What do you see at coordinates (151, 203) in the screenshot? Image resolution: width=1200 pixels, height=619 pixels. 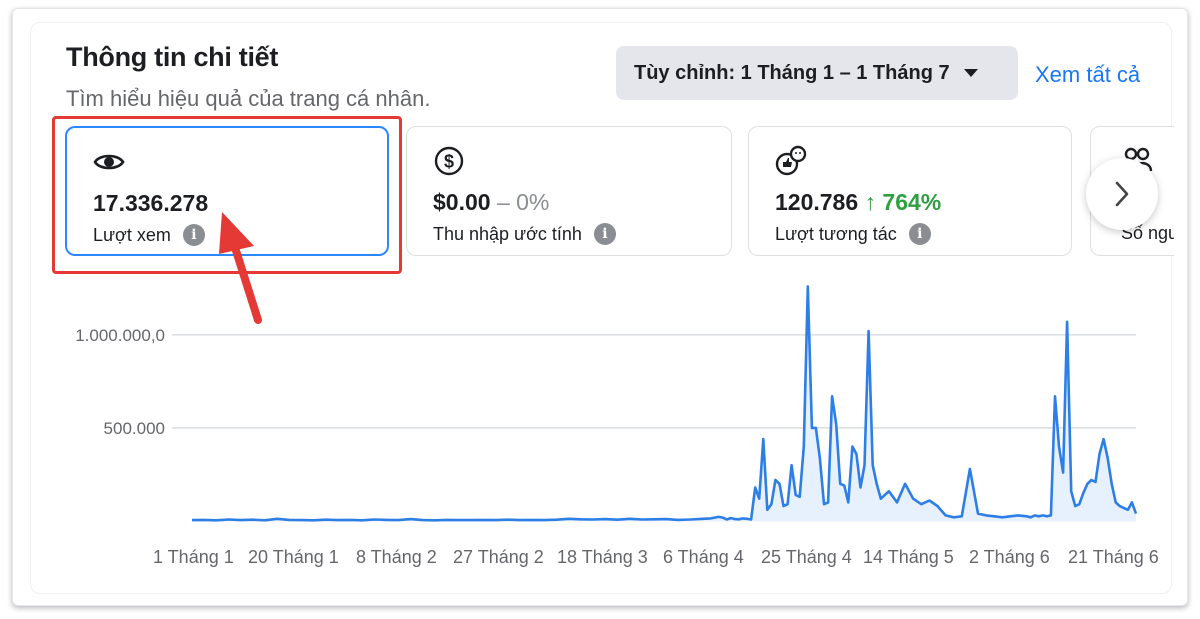 I see `metric-value: 17.336.278` at bounding box center [151, 203].